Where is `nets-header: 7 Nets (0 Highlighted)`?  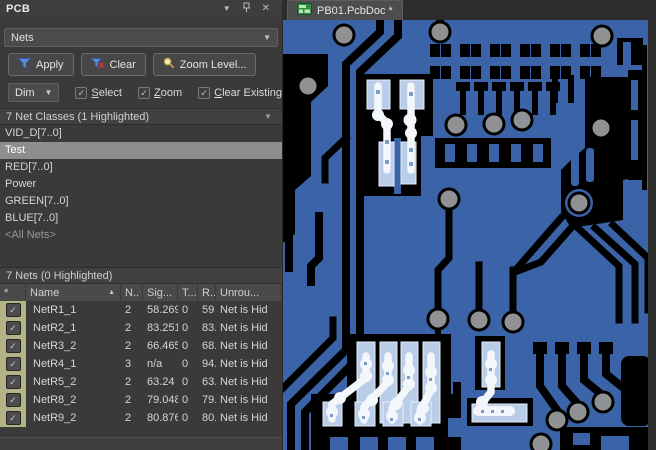 nets-header: 7 Nets (0 Highlighted) is located at coordinates (141, 275).